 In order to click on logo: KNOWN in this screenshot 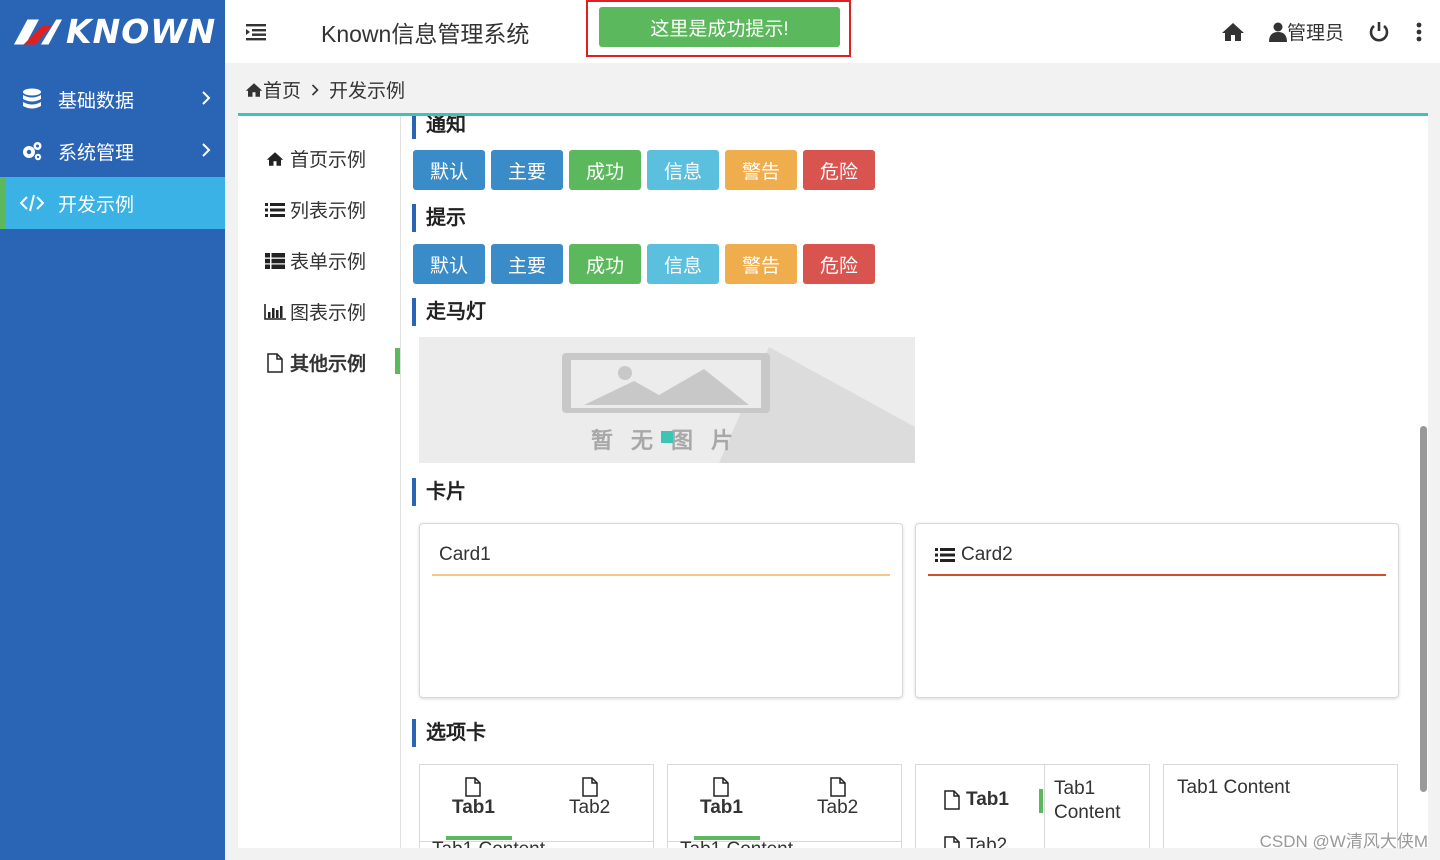, I will do `click(112, 31)`.